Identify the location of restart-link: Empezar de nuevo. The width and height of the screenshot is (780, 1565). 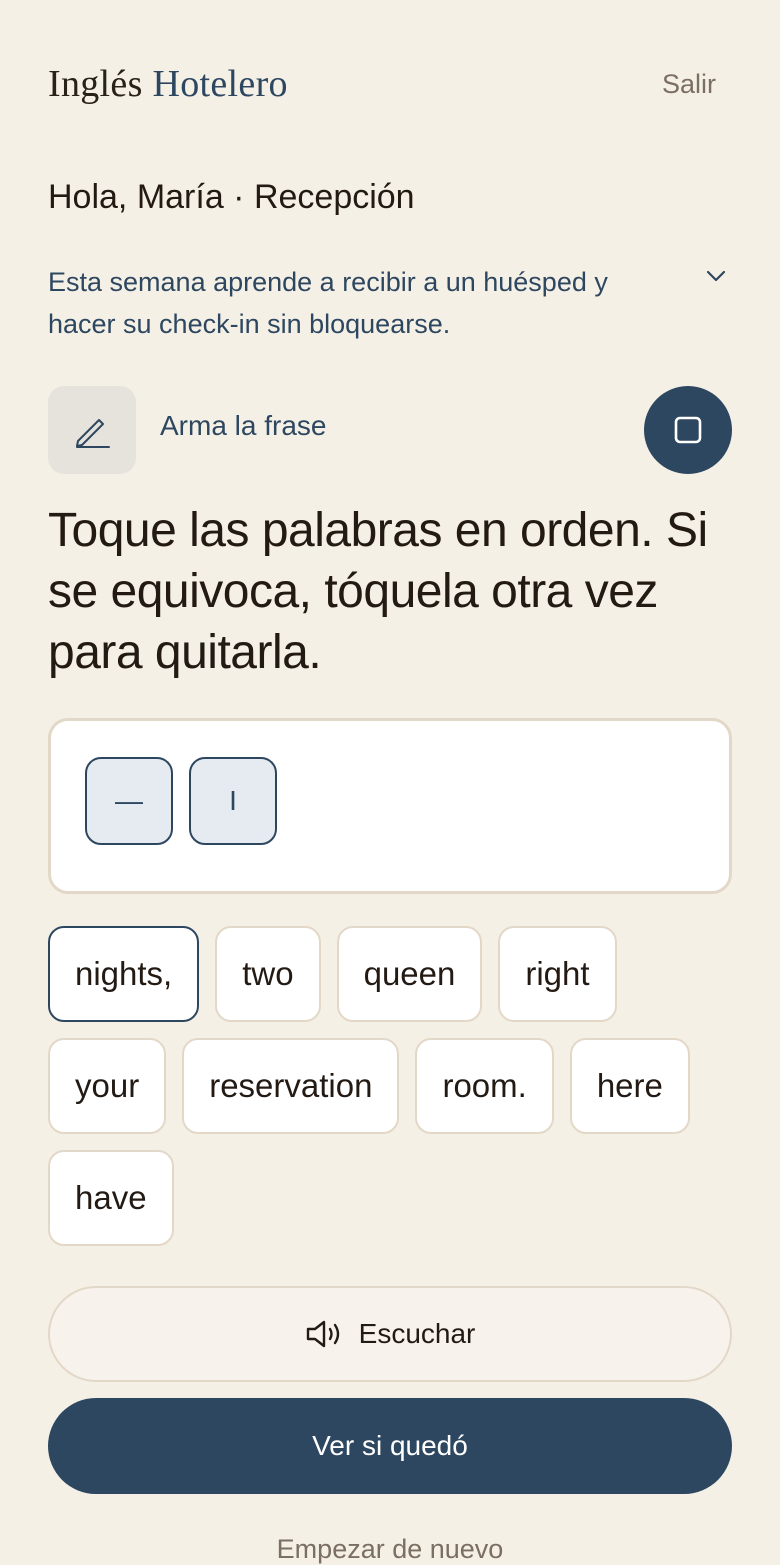
(390, 1549).